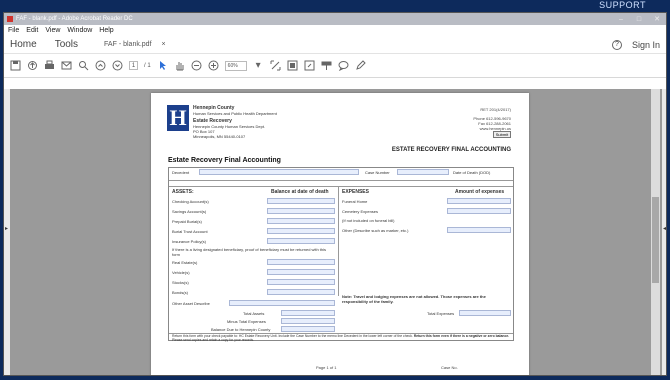 This screenshot has height=380, width=670. I want to click on vertical-scrollbar, so click(655, 232).